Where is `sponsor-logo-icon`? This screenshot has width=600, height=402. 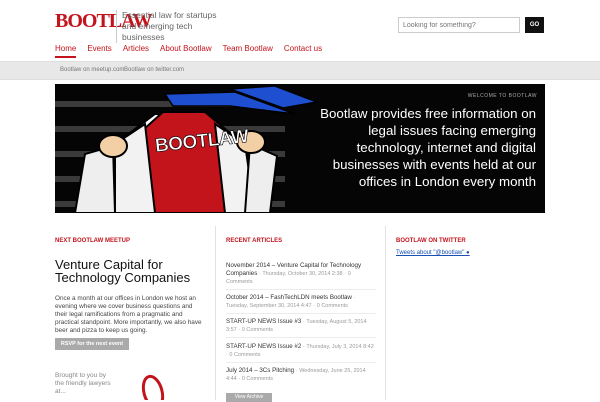
sponsor-logo-icon is located at coordinates (153, 385).